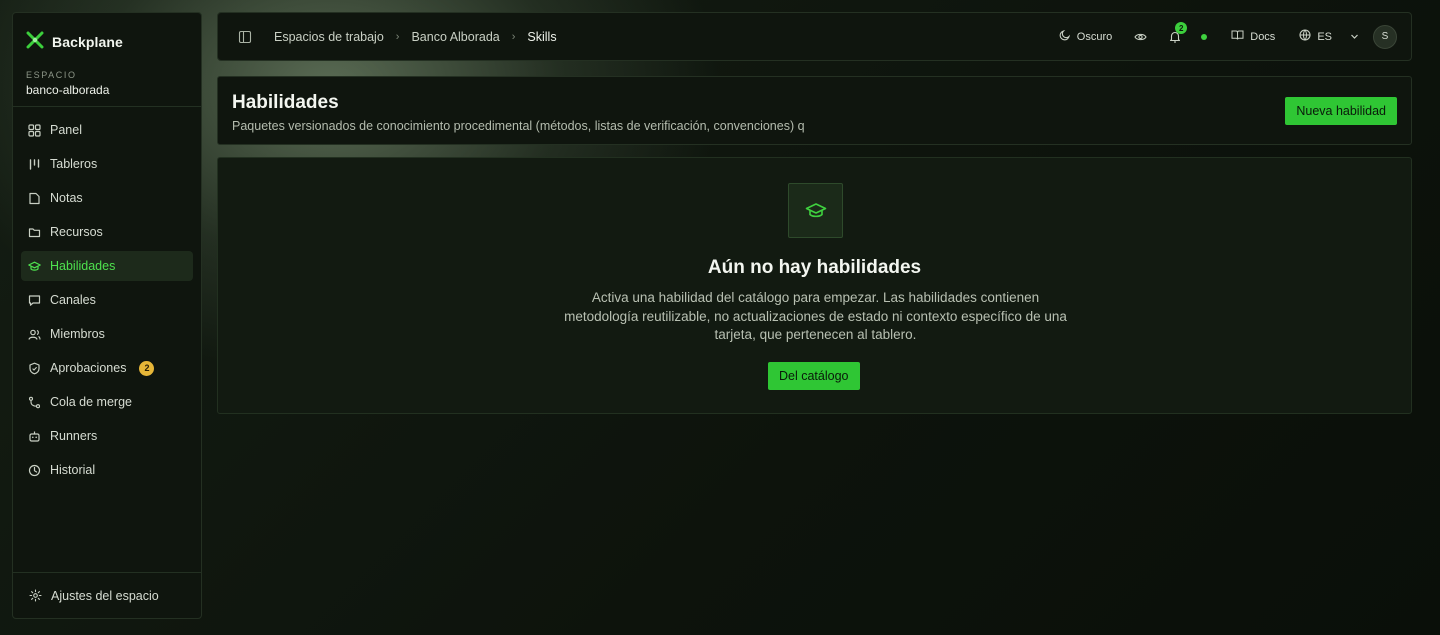 Image resolution: width=1440 pixels, height=635 pixels. I want to click on brand: Backplane, so click(107, 35).